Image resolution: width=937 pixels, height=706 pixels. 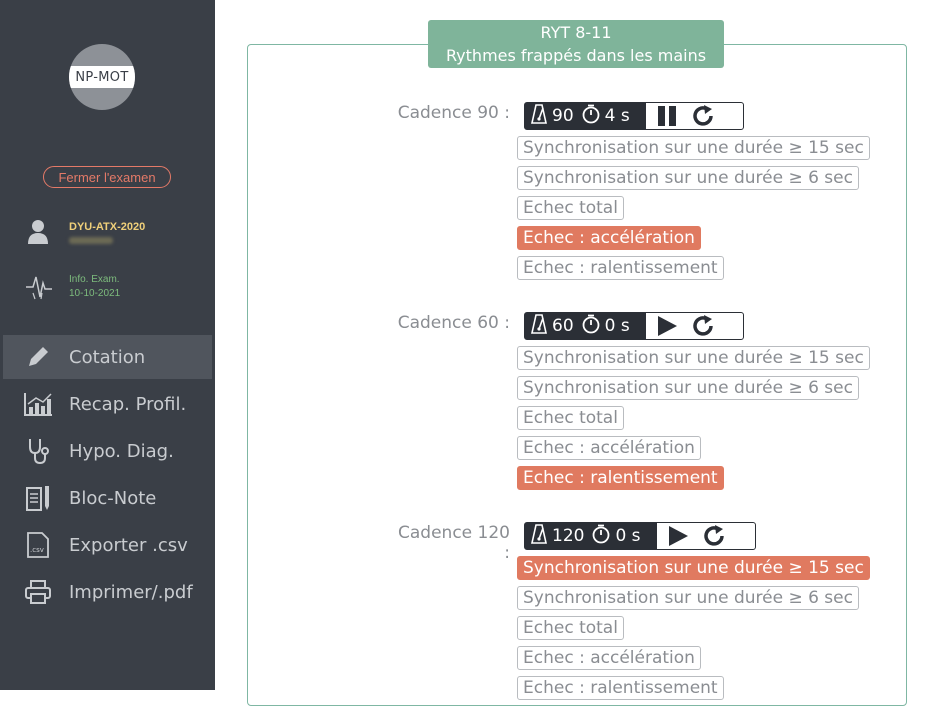 I want to click on nav-cotation: Cotation, so click(x=107, y=357).